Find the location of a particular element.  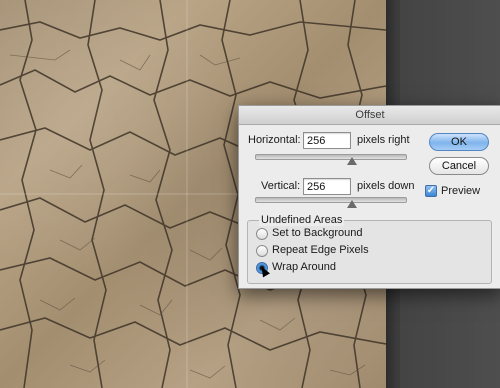

cancel-button: Cancel is located at coordinates (459, 166).